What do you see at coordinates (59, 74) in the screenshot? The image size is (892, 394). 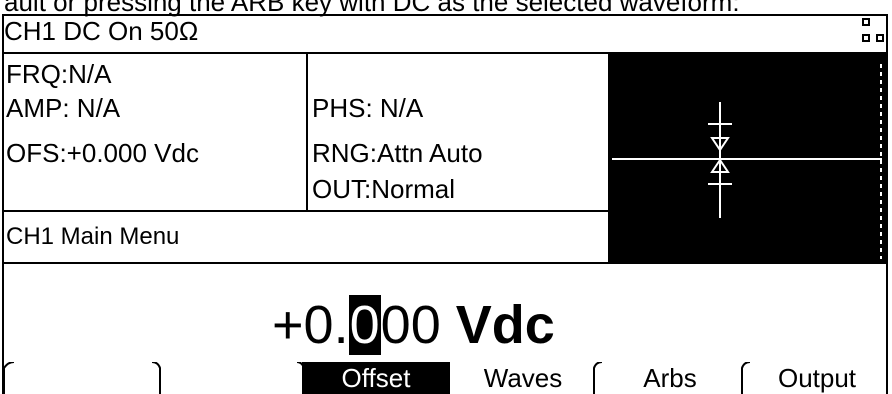 I see `frequency-readout: FRQ:N/A` at bounding box center [59, 74].